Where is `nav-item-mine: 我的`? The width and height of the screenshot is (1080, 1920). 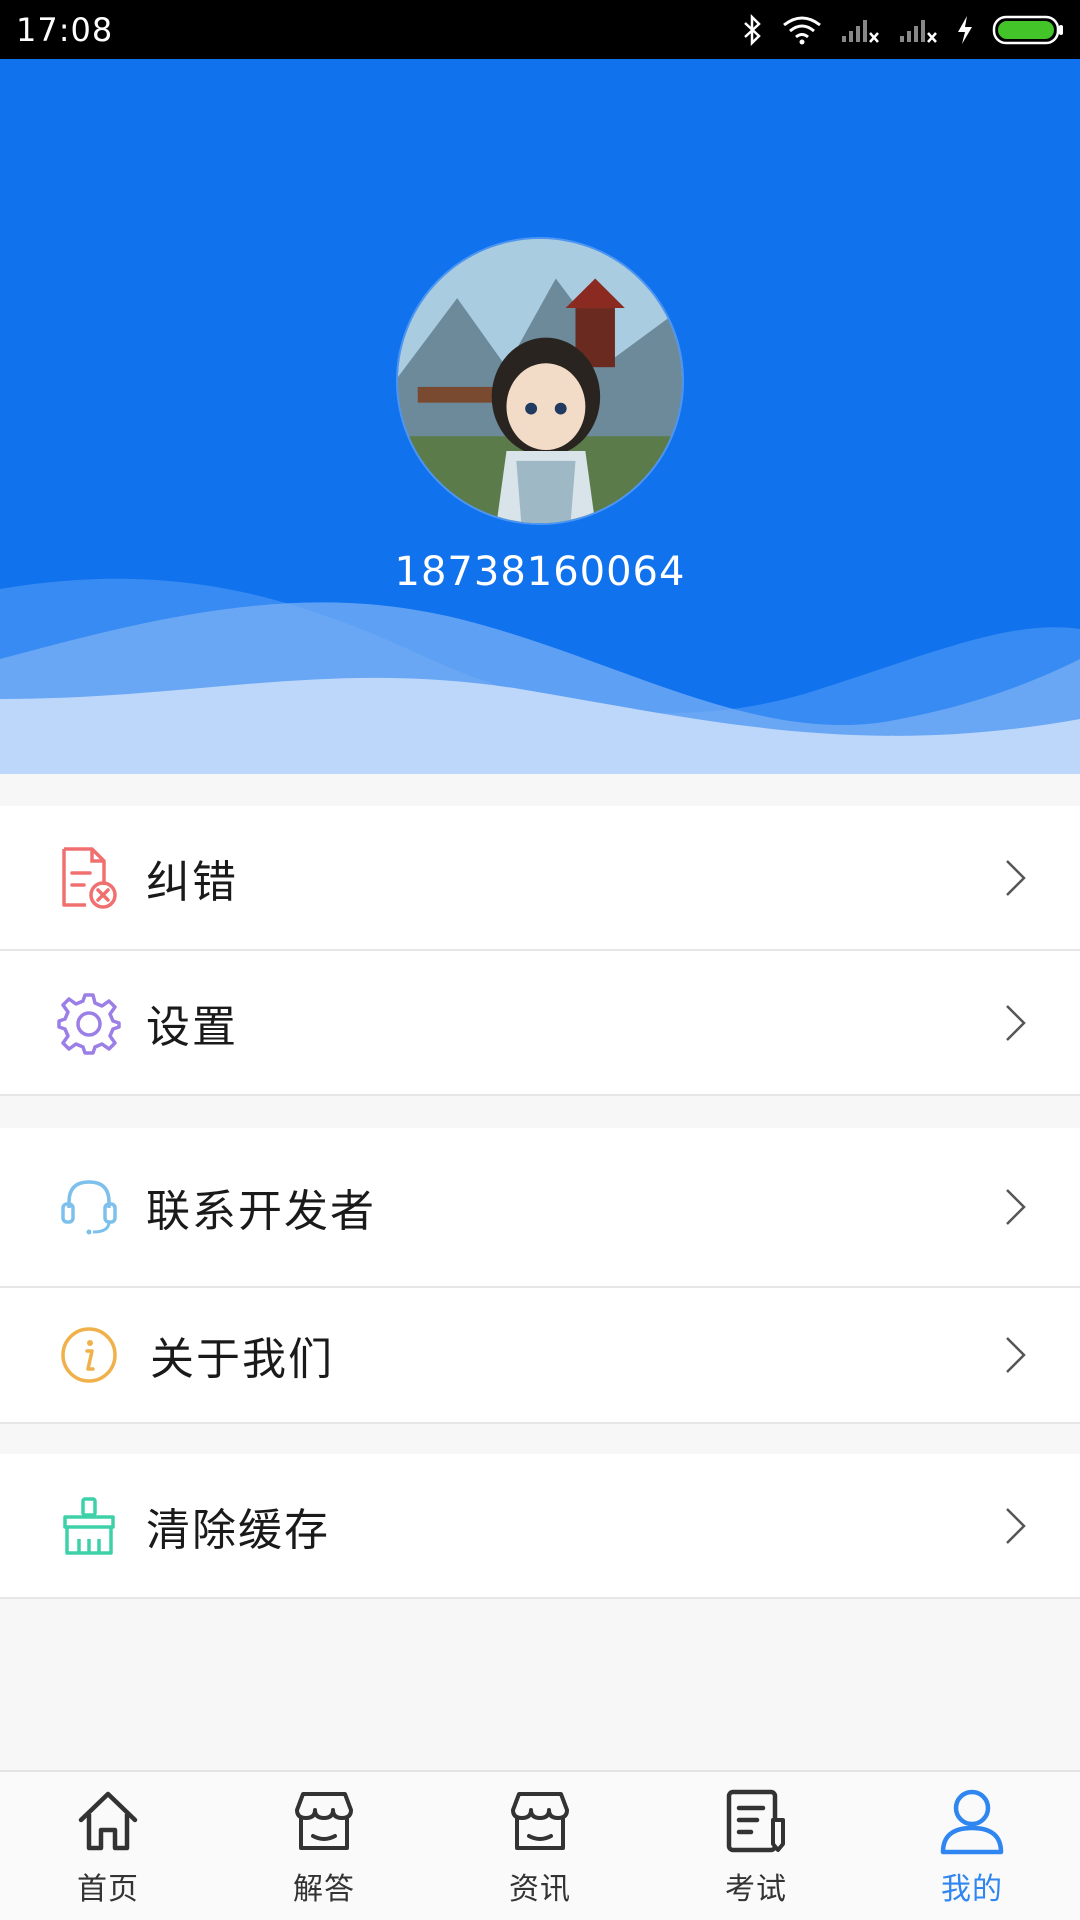 nav-item-mine: 我的 is located at coordinates (972, 1846).